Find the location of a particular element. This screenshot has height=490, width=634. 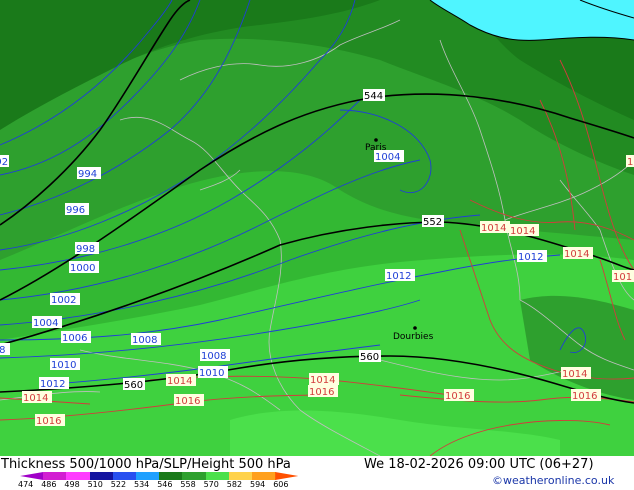

colorbar-label: 558 is located at coordinates (188, 484).